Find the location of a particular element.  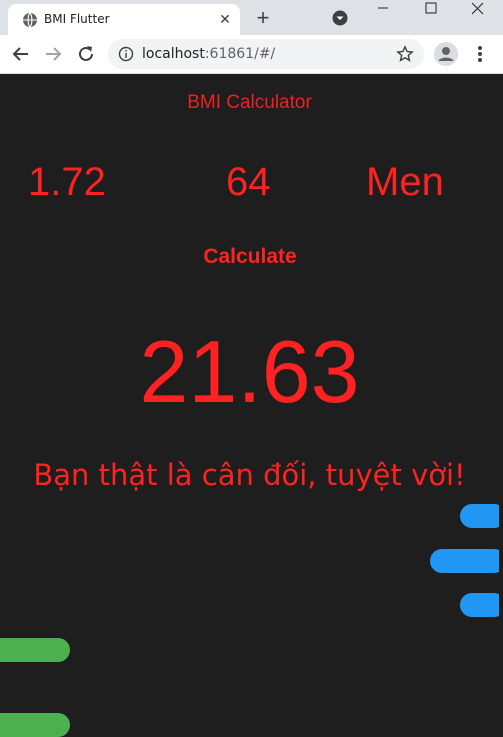

app-title: BMI Calculator is located at coordinates (249, 102).